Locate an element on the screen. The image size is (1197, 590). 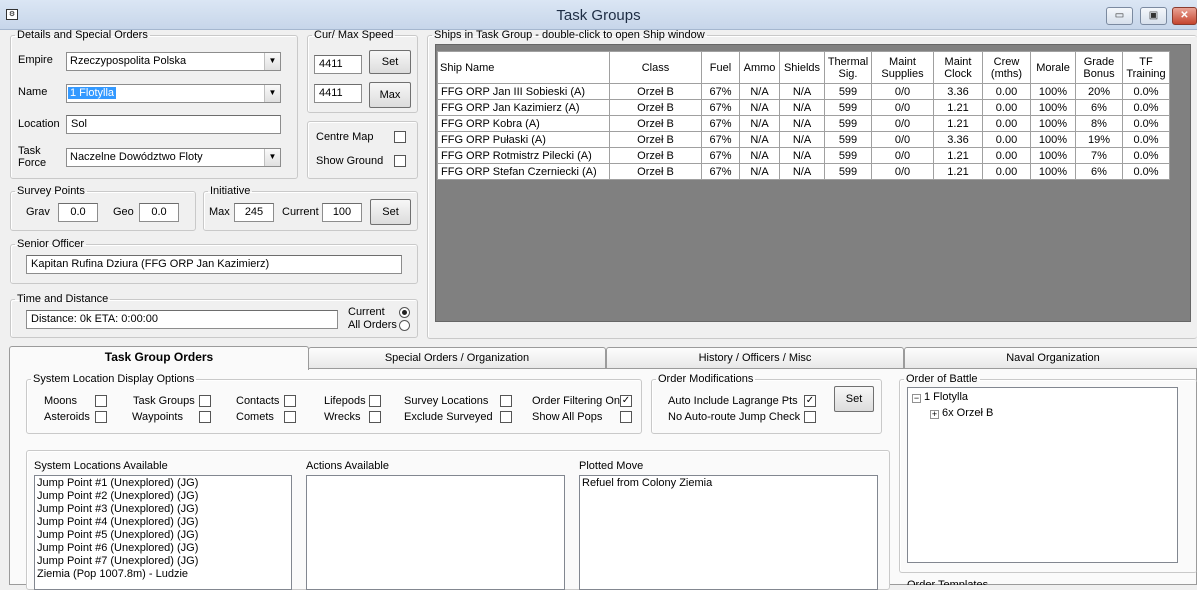
lifepods-checkbox is located at coordinates (375, 401).